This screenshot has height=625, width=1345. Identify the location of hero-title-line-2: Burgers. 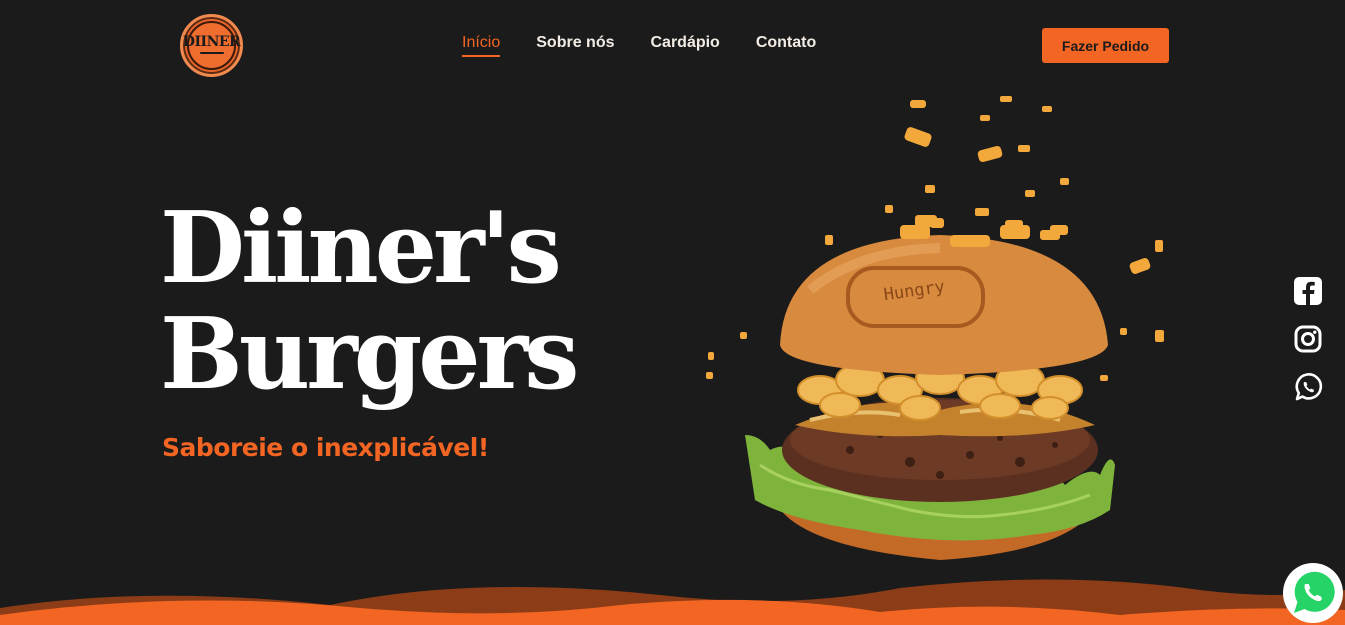
(369, 354).